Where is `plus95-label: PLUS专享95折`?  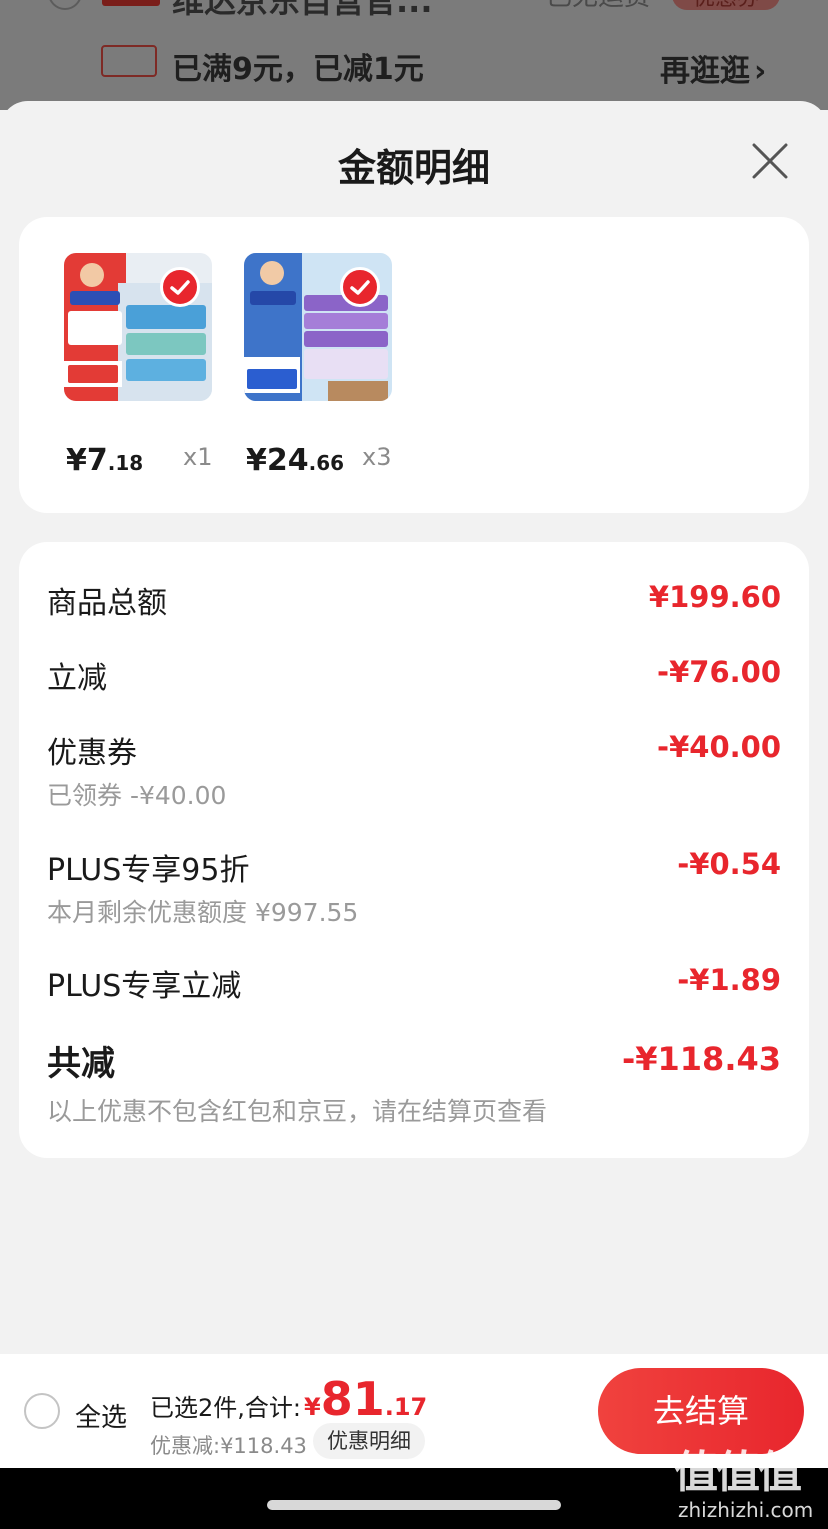
plus95-label: PLUS专享95折 is located at coordinates (148, 870).